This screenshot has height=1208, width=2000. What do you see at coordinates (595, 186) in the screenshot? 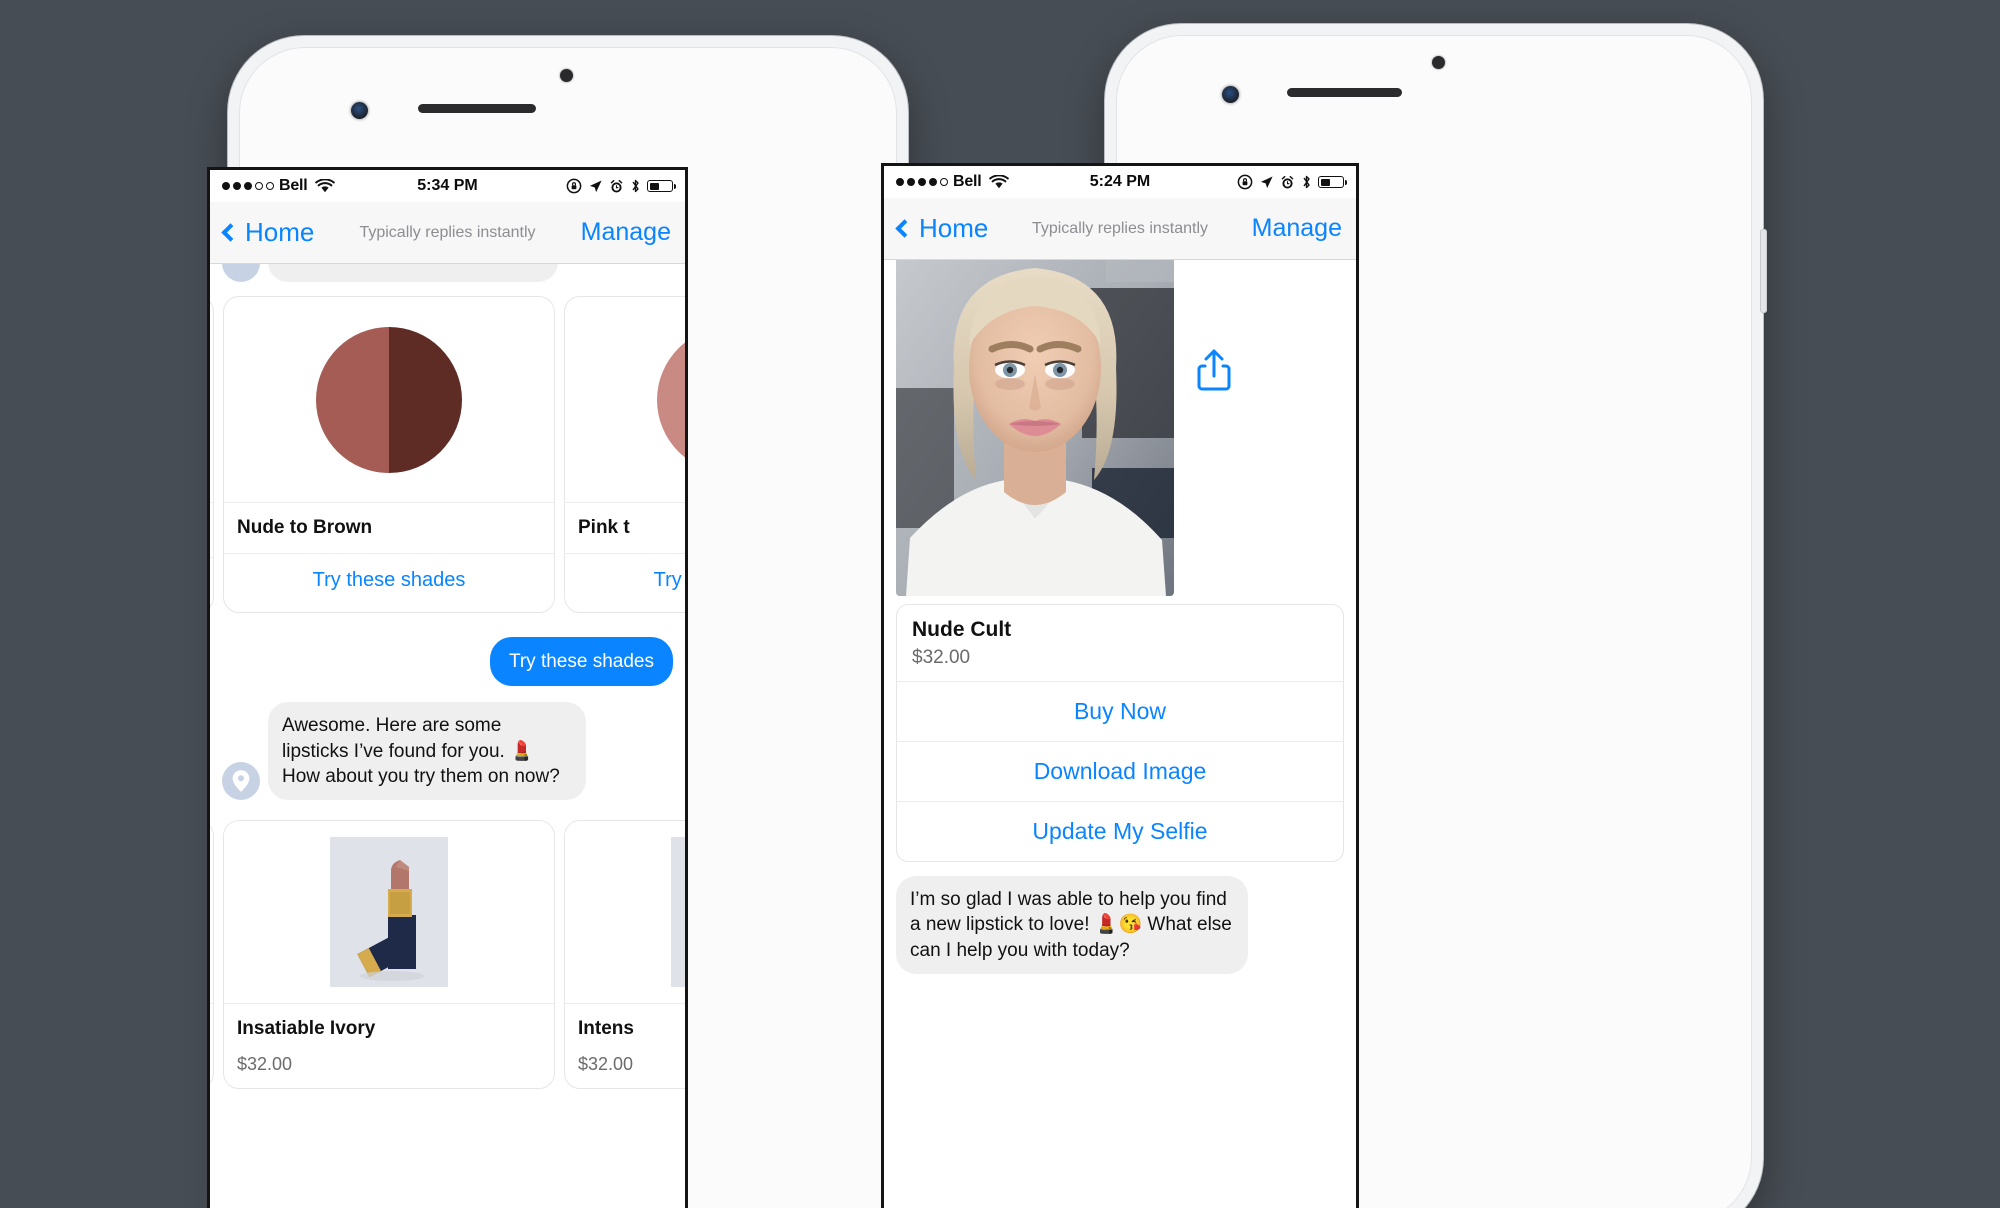
I see `location-arrow-icon` at bounding box center [595, 186].